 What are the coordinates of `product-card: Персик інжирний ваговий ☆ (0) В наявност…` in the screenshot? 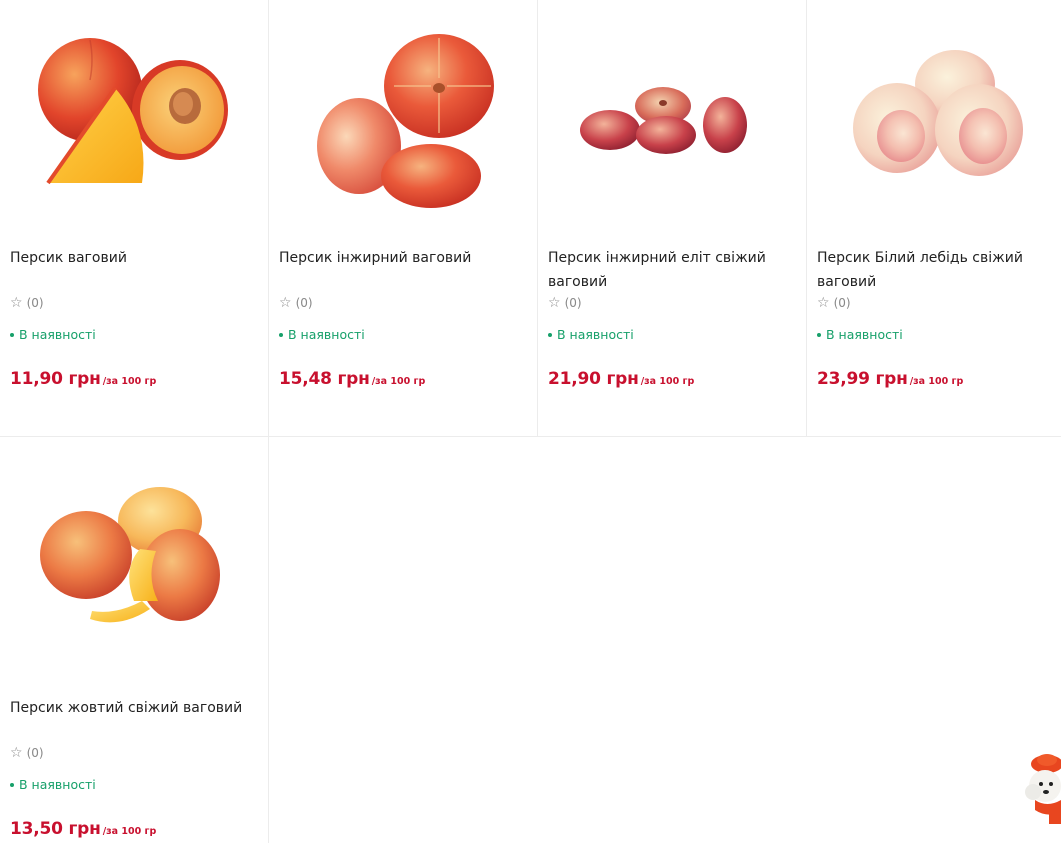 It's located at (403, 218).